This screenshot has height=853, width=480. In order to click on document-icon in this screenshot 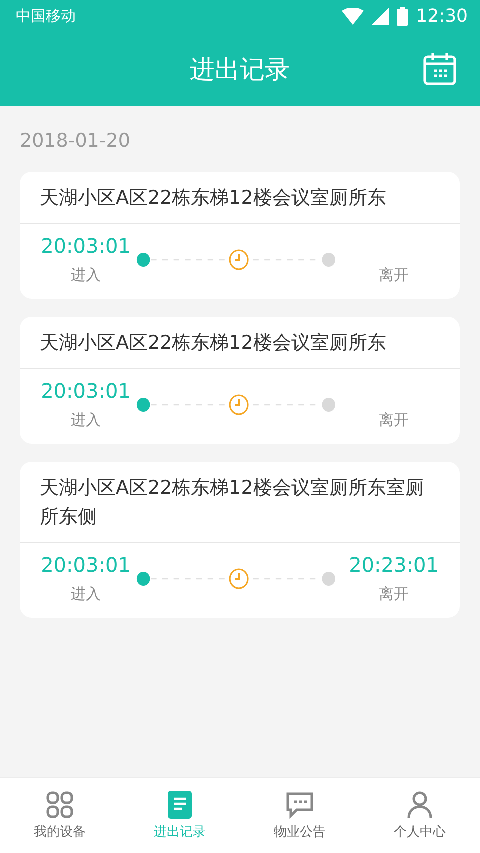, I will do `click(180, 804)`.